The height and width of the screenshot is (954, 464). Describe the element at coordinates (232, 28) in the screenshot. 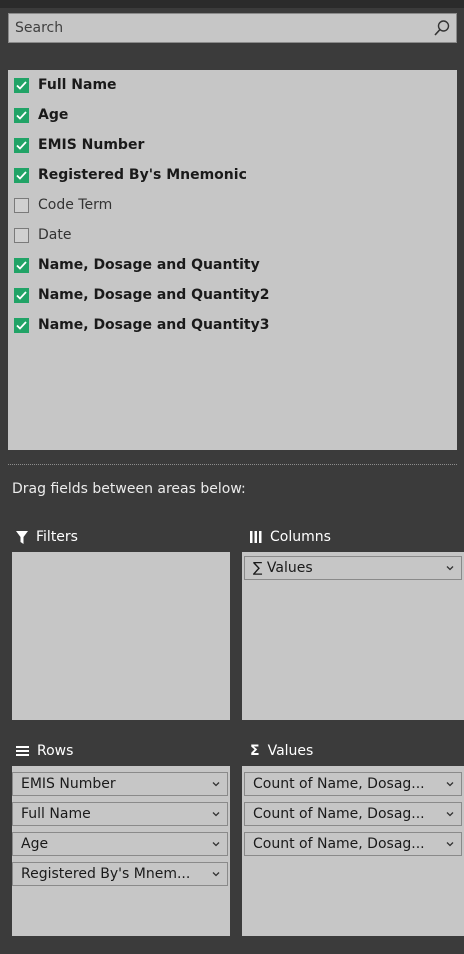

I see `search-box: Search` at that location.